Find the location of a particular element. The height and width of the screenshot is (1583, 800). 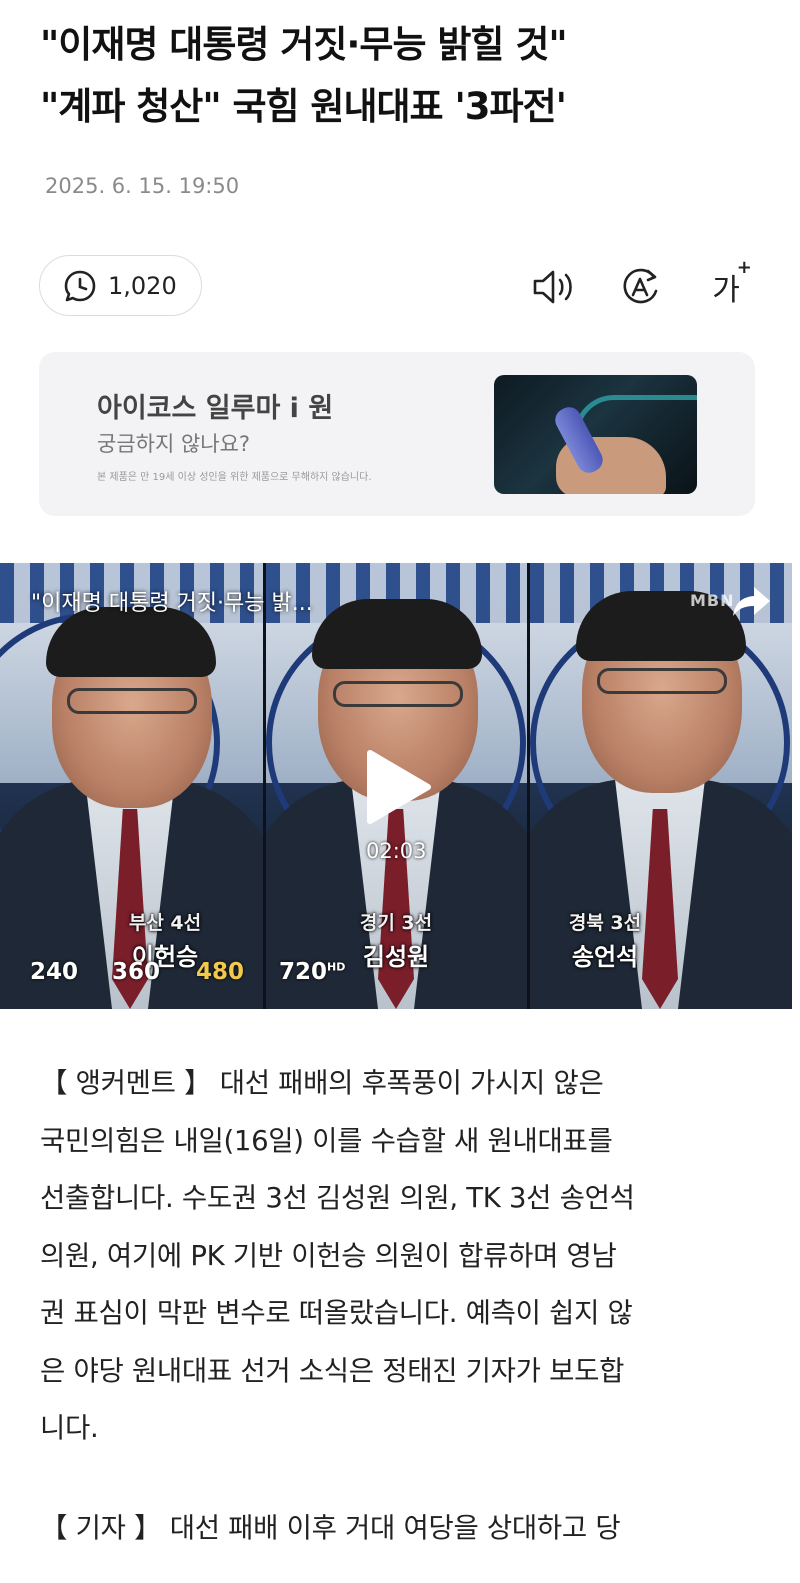

speaker-icon is located at coordinates (552, 287).